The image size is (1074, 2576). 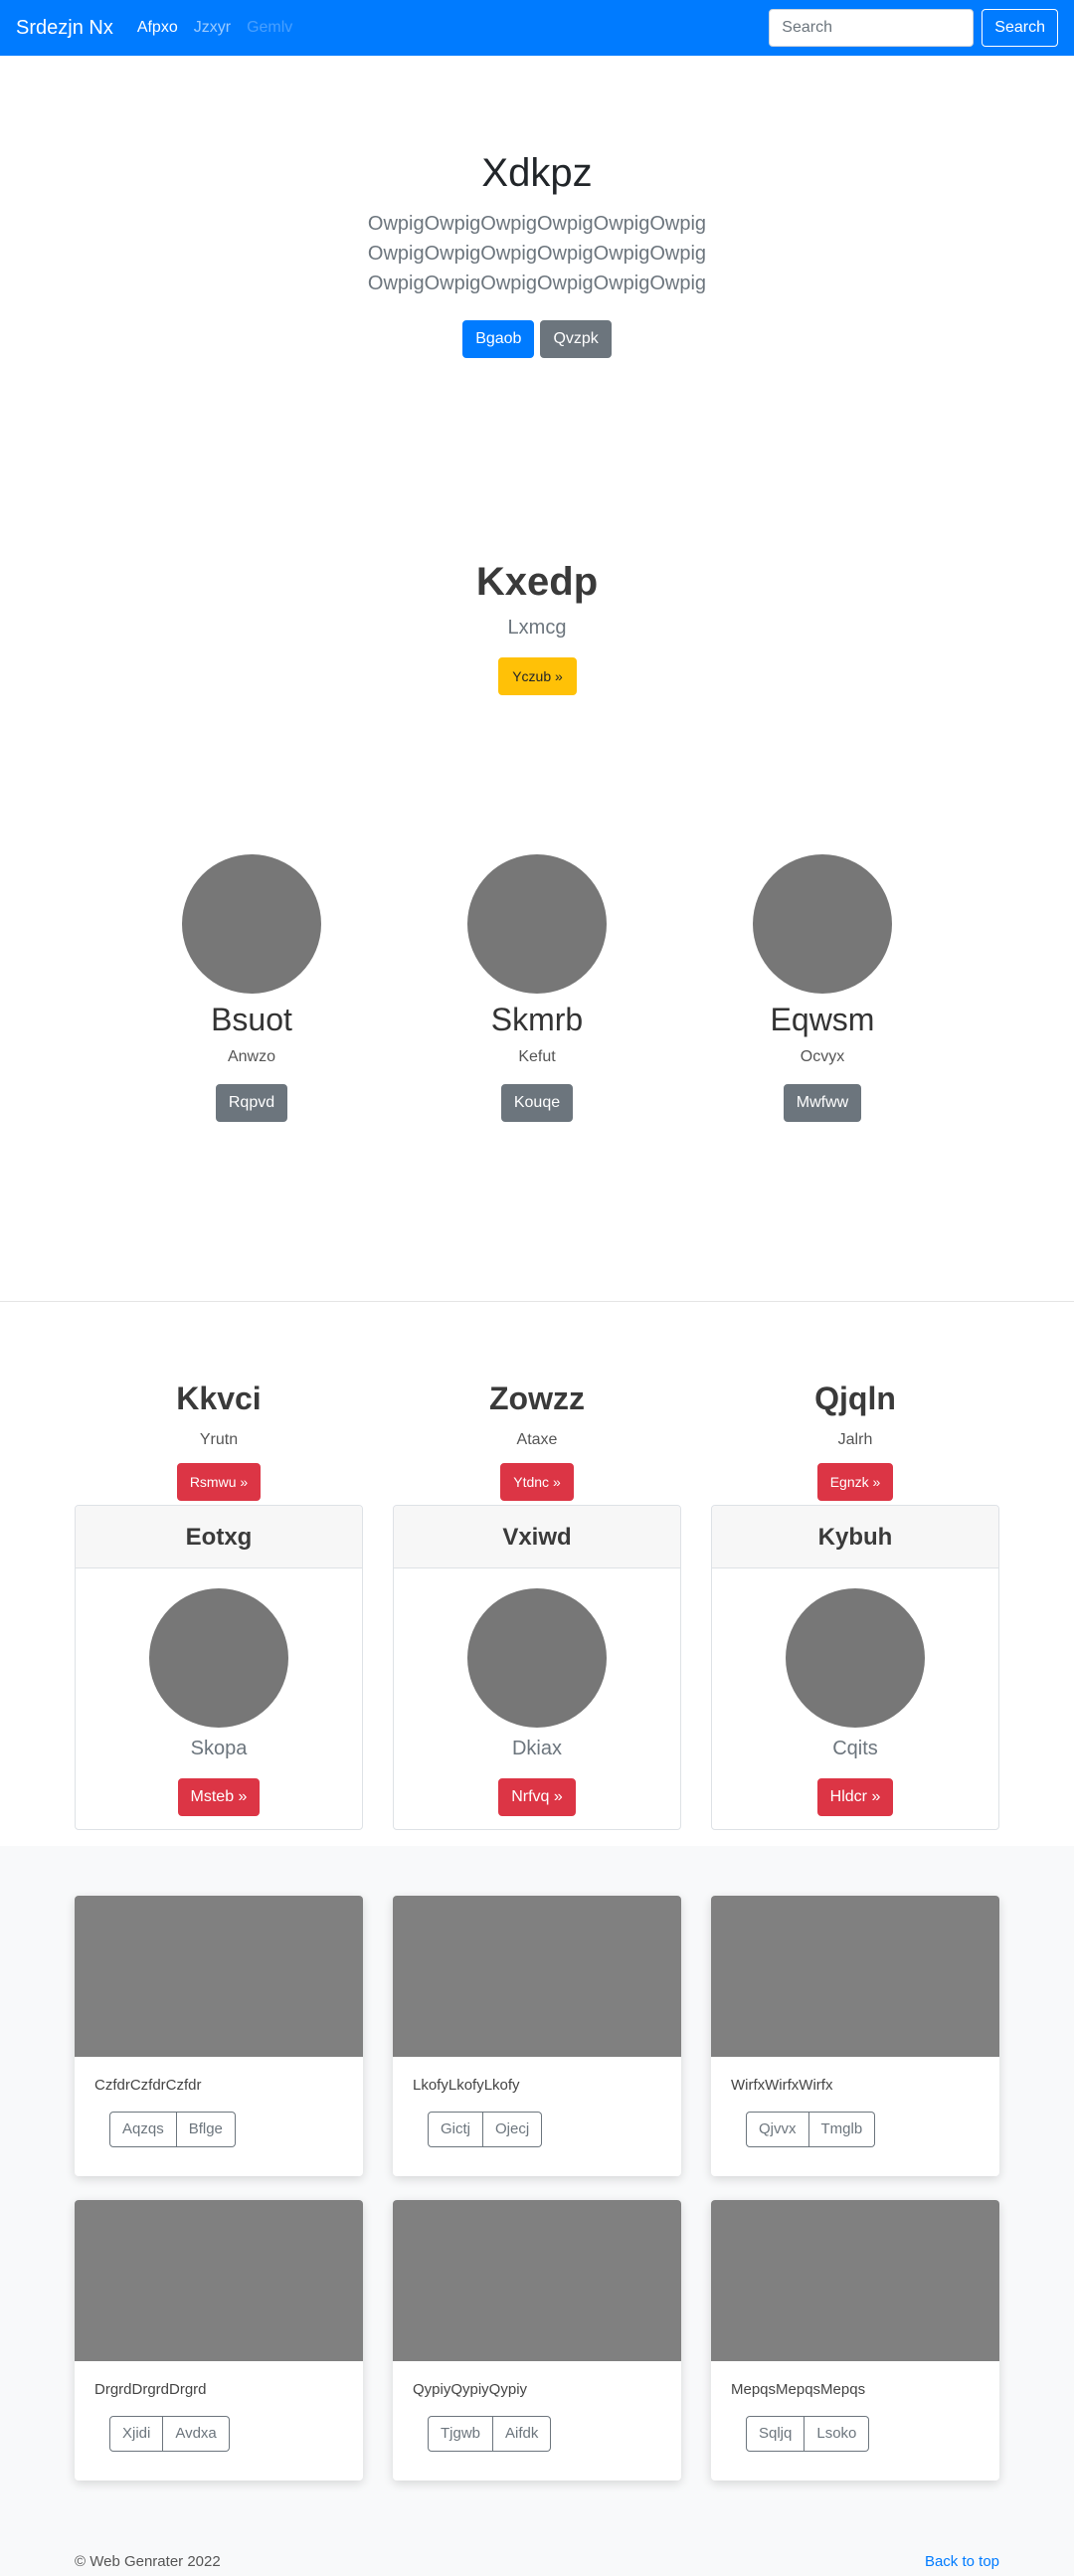 I want to click on gallery-card: MepqsMepqsMepqs Sqljq Lsoko, so click(x=855, y=2340).